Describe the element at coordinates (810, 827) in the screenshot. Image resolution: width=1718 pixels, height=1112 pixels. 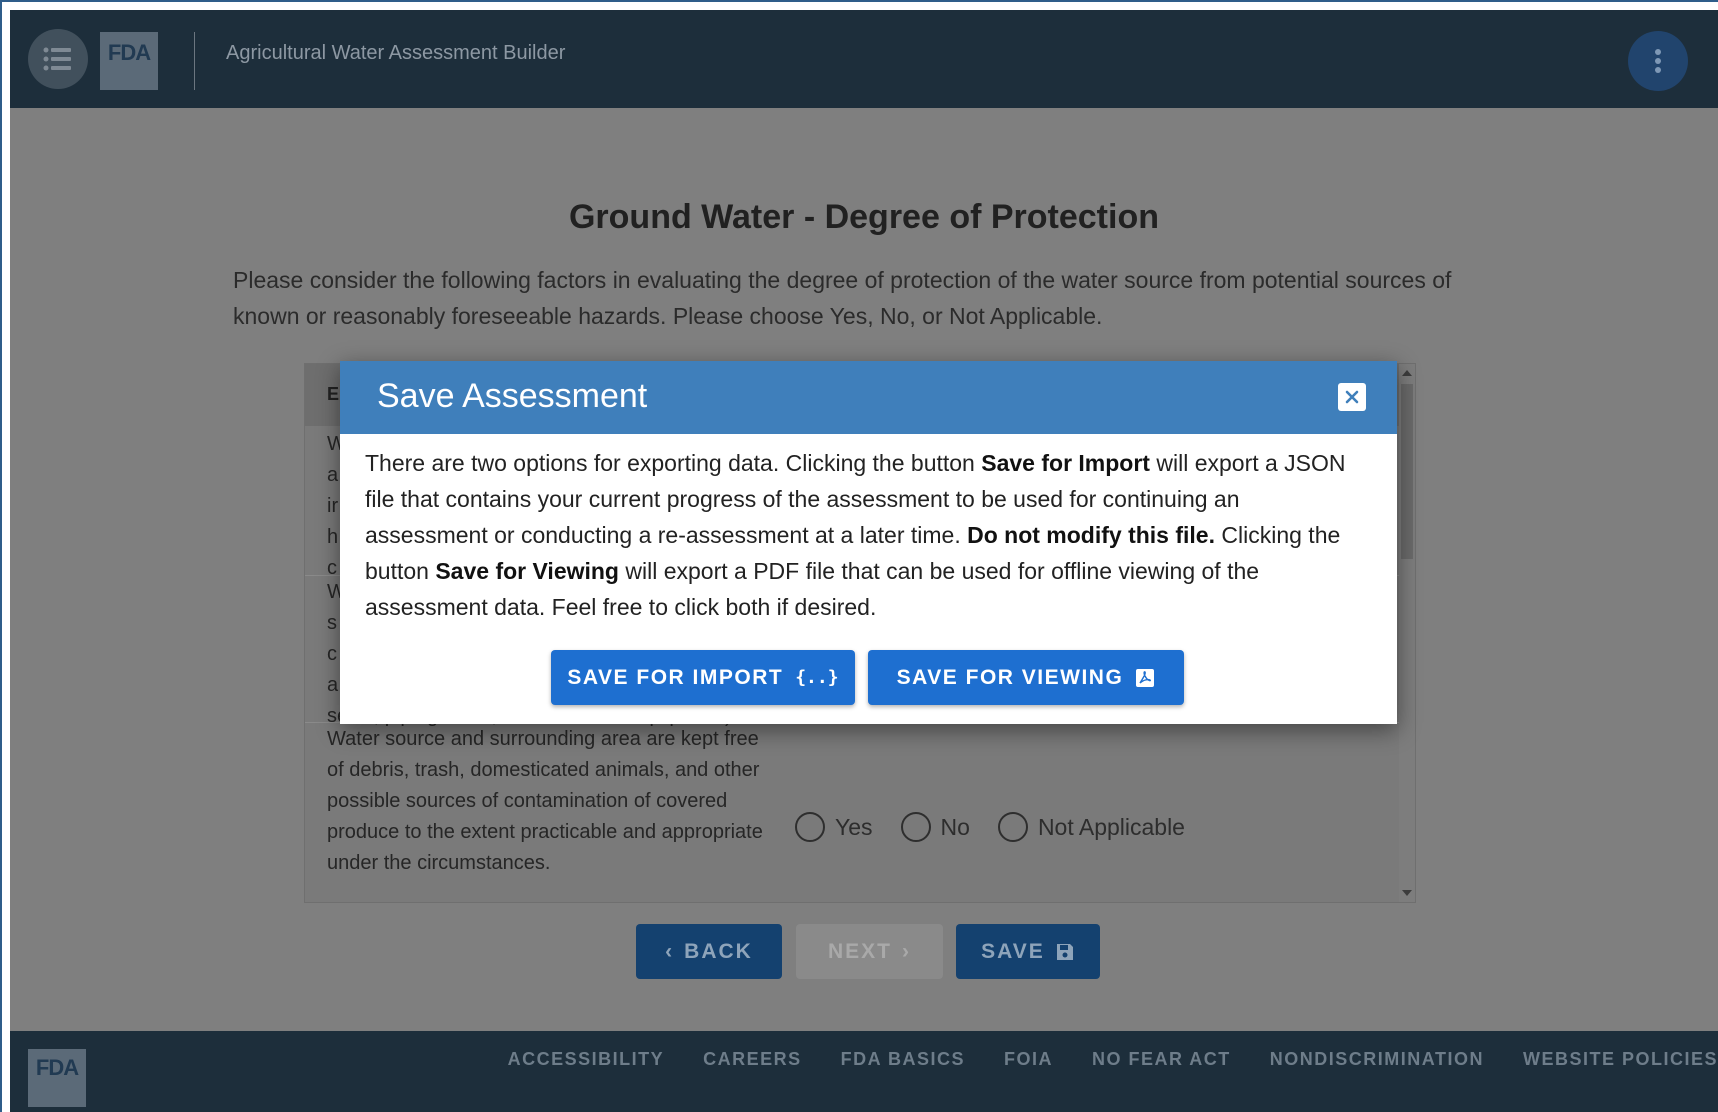
I see `radio-yes` at that location.